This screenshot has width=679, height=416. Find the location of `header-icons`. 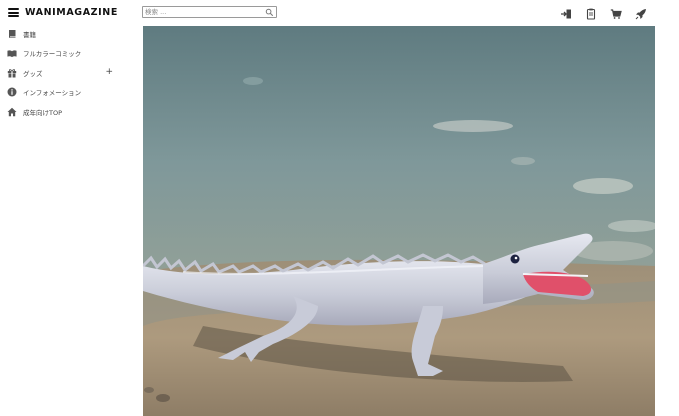

header-icons is located at coordinates (610, 14).